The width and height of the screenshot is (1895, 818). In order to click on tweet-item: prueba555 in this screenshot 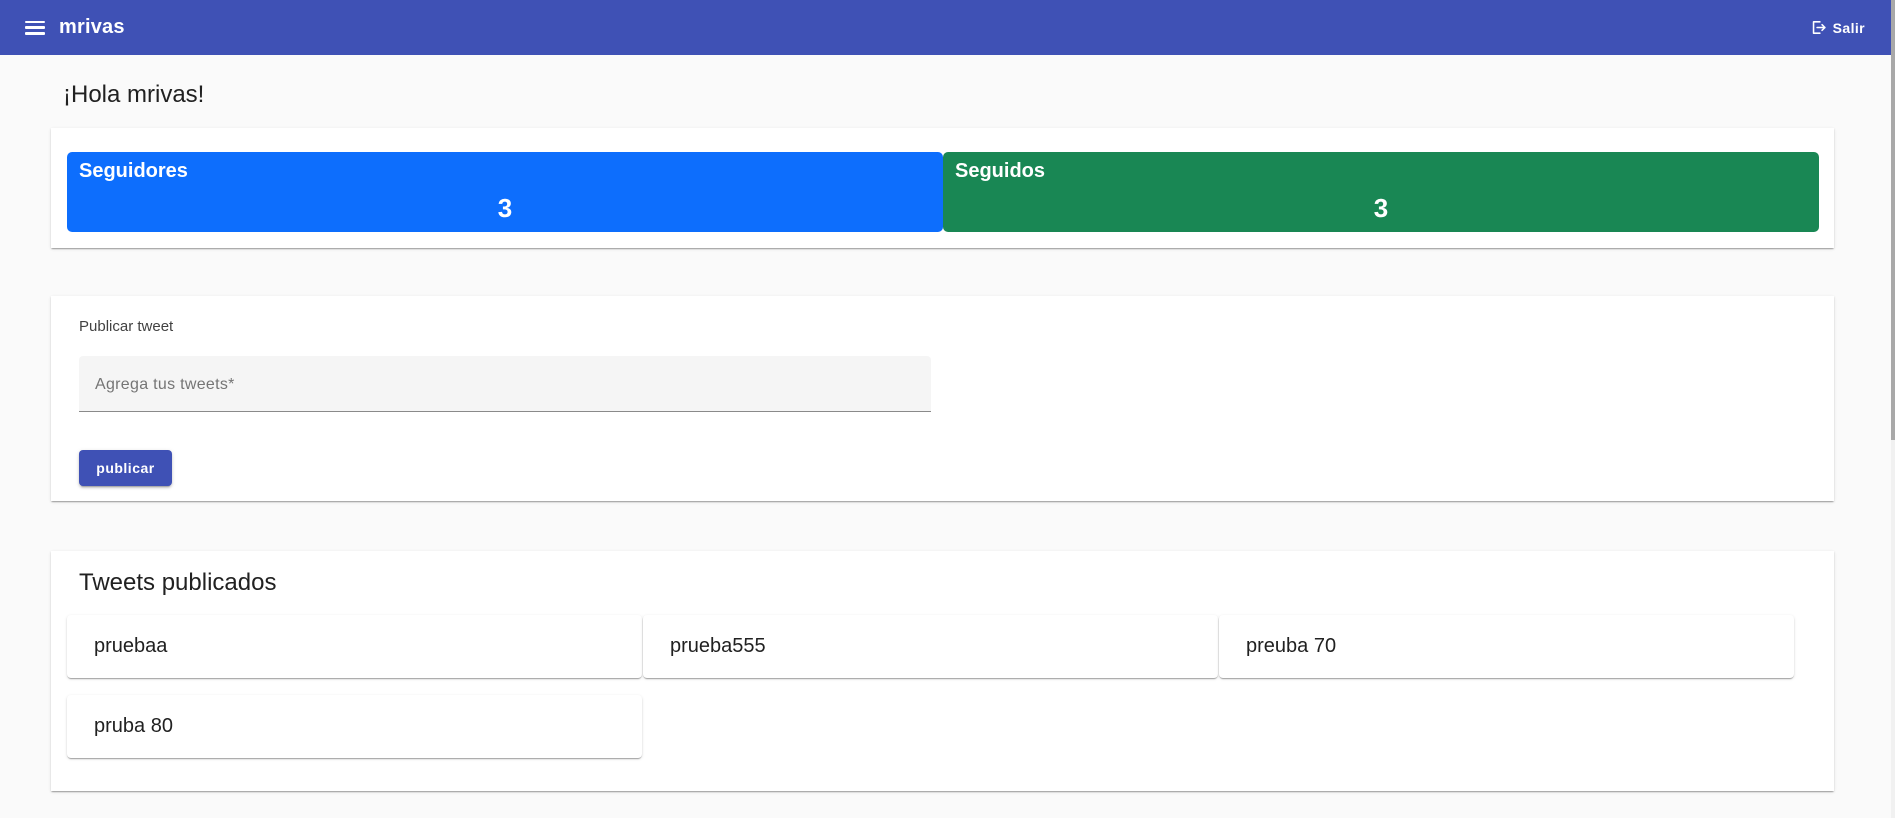, I will do `click(930, 646)`.